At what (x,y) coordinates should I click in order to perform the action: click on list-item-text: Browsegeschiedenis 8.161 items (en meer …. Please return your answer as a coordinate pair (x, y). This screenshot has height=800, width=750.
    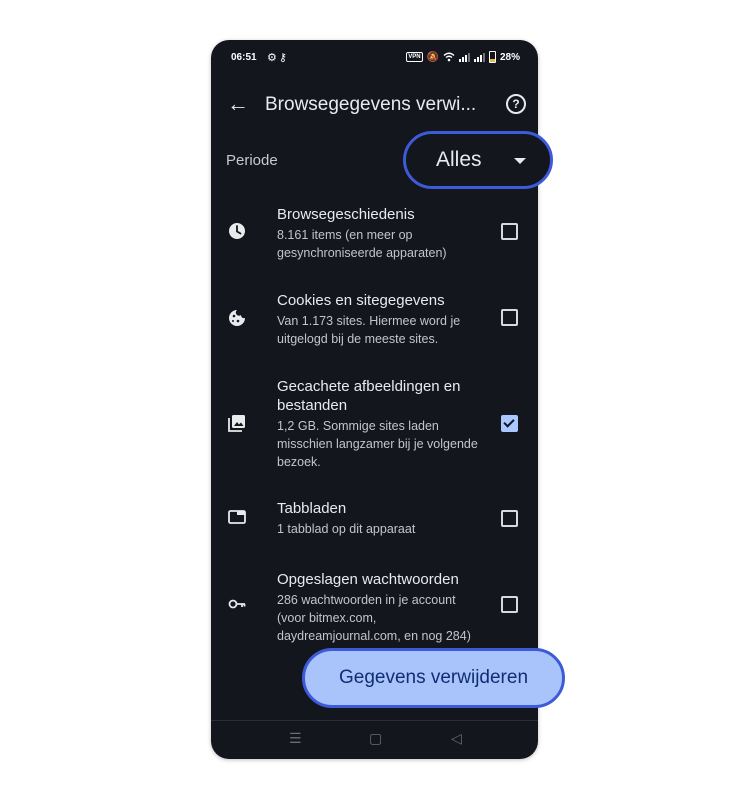
    Looking at the image, I should click on (379, 233).